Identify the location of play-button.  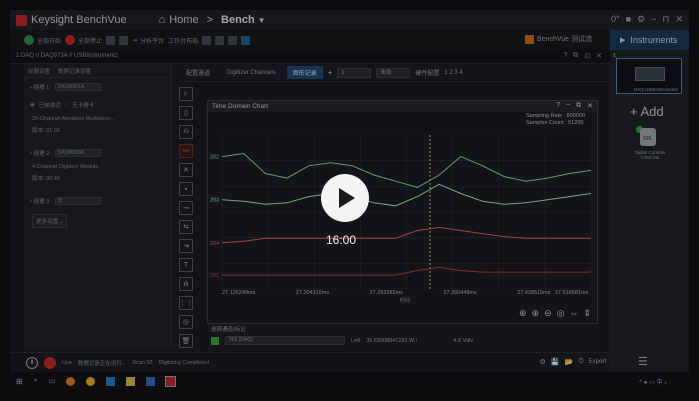
(345, 198).